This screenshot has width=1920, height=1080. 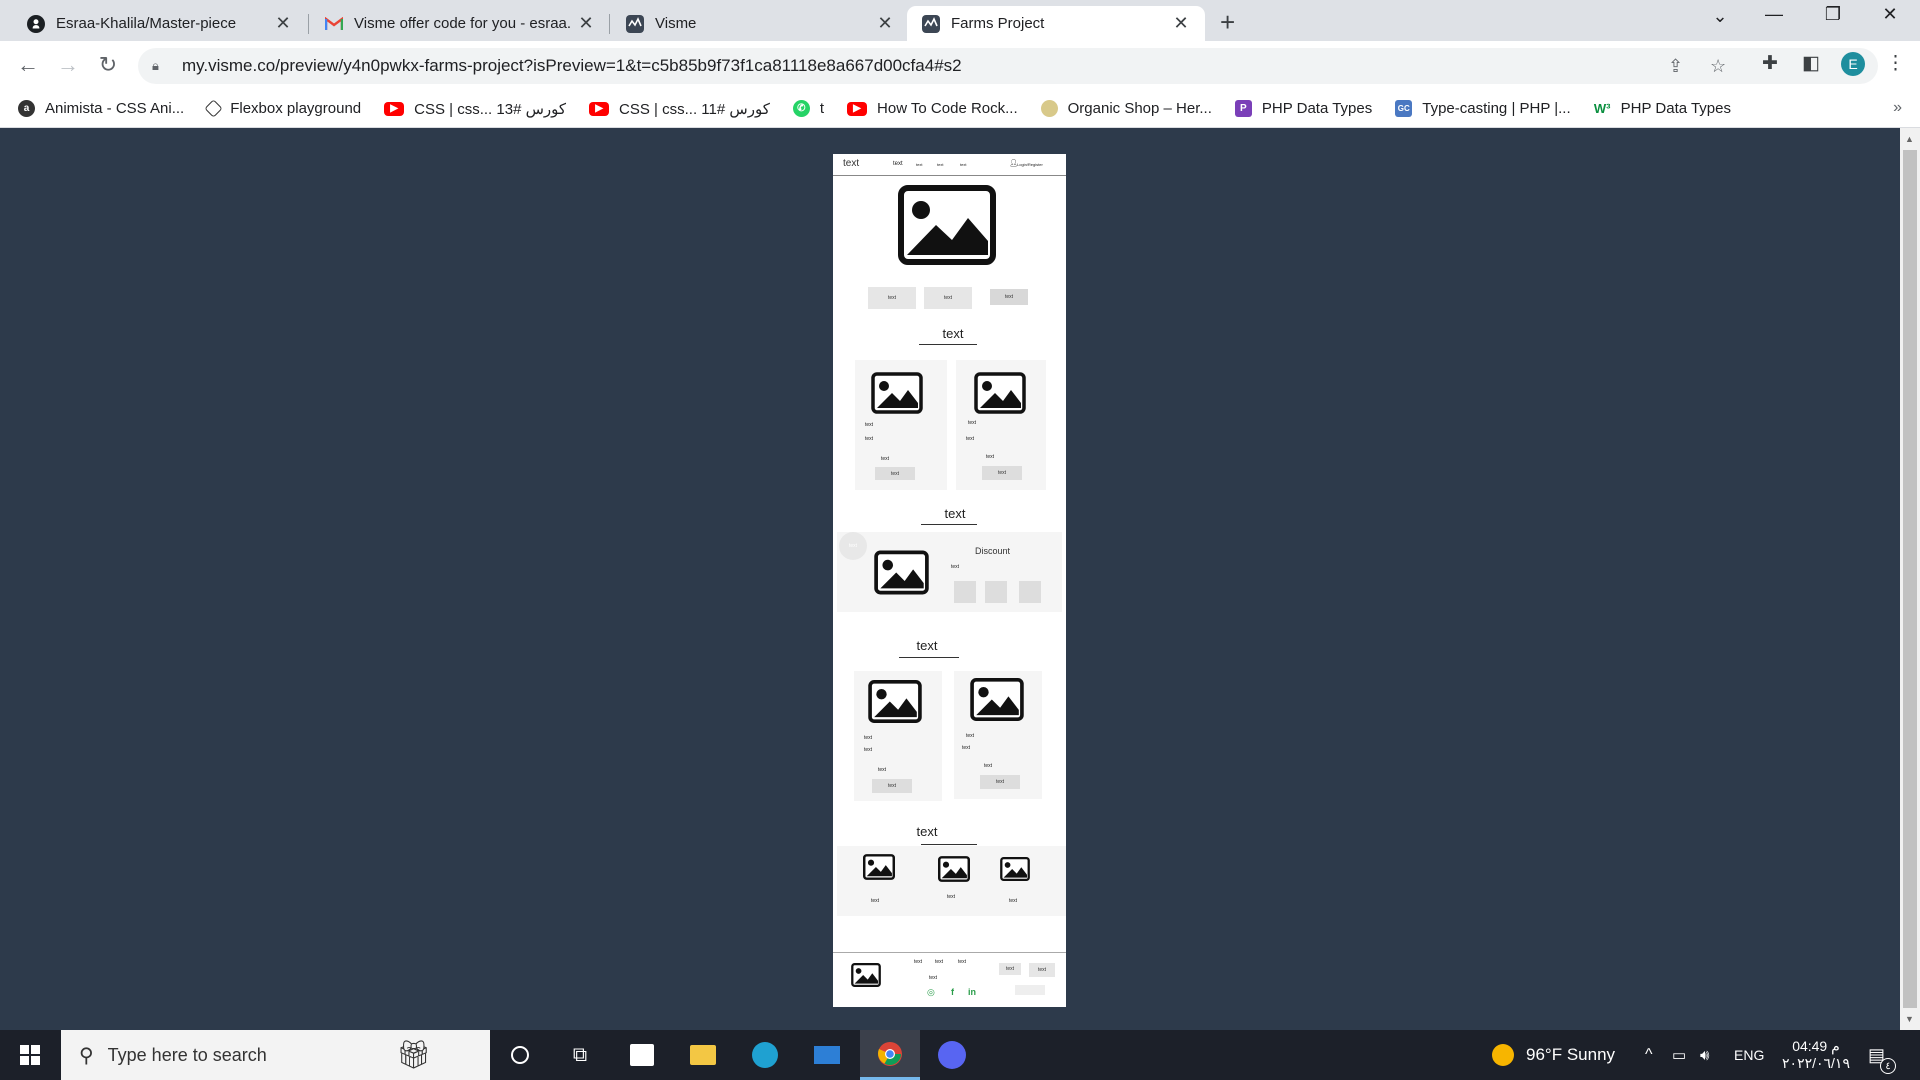 What do you see at coordinates (1056, 23) in the screenshot?
I see `tab-farms-project: Farms Project ✕` at bounding box center [1056, 23].